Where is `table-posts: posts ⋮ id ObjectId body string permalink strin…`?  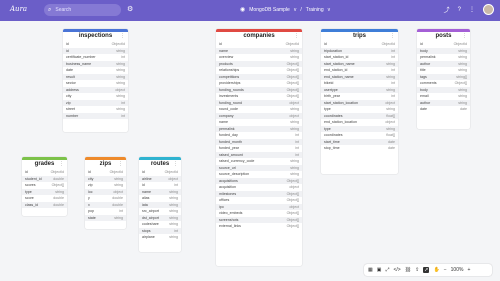 table-posts: posts ⋮ id ObjectId body string permalink strin… is located at coordinates (443, 79).